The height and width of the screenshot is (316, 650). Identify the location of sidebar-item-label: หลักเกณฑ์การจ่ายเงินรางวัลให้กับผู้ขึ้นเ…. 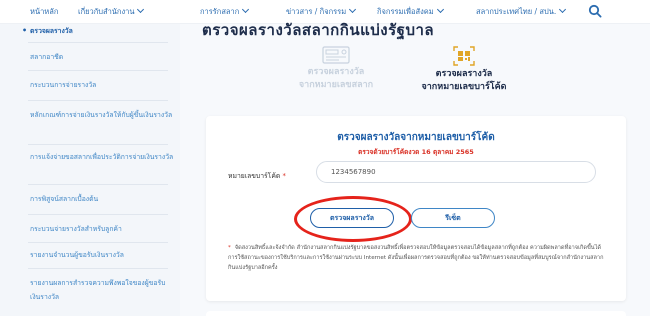
(101, 115).